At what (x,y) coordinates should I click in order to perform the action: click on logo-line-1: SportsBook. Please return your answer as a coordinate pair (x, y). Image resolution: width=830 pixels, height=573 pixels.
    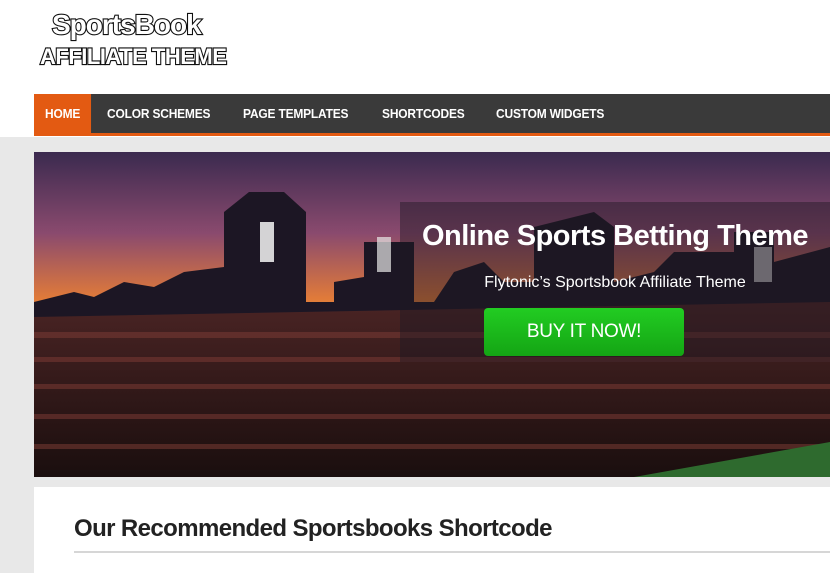
    Looking at the image, I should click on (127, 24).